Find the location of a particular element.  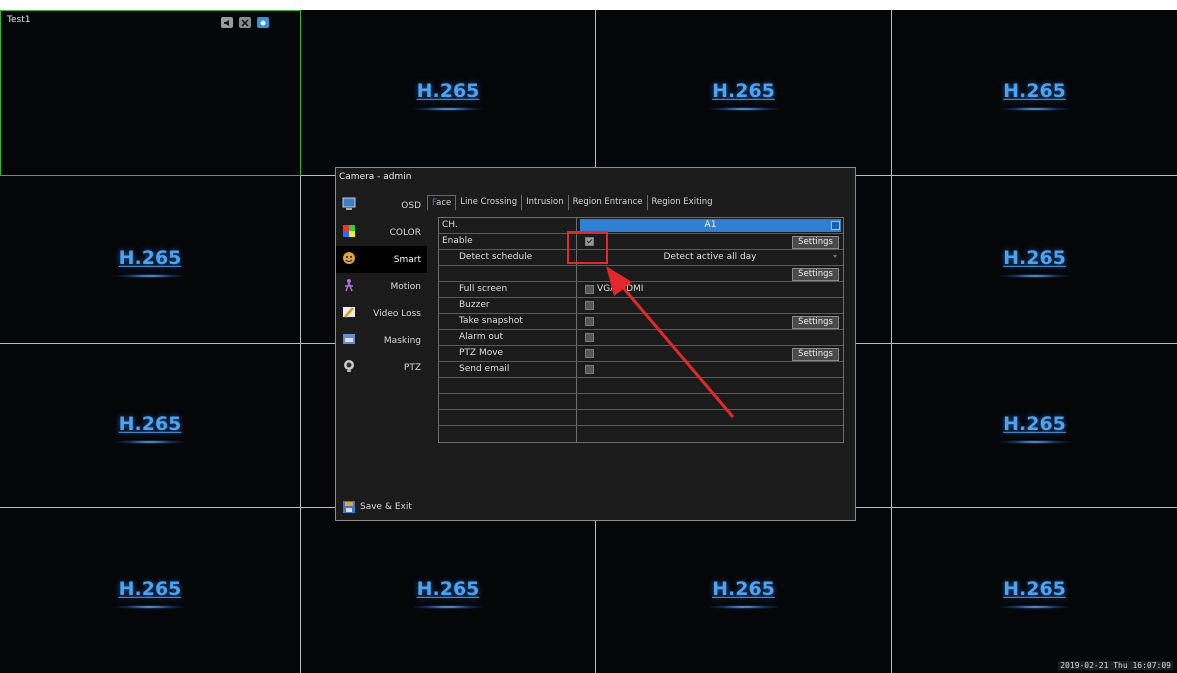

schedule-select: Detect active all day is located at coordinates (710, 257).